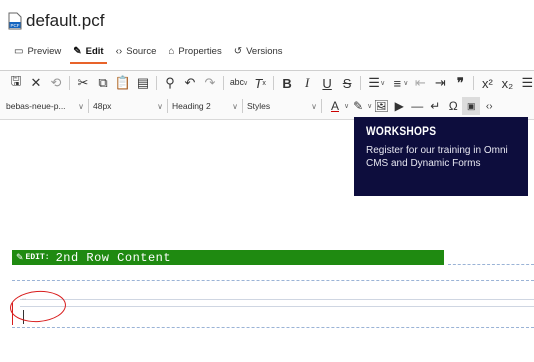 The height and width of the screenshot is (362, 534). I want to click on italic-icon: I, so click(307, 83).